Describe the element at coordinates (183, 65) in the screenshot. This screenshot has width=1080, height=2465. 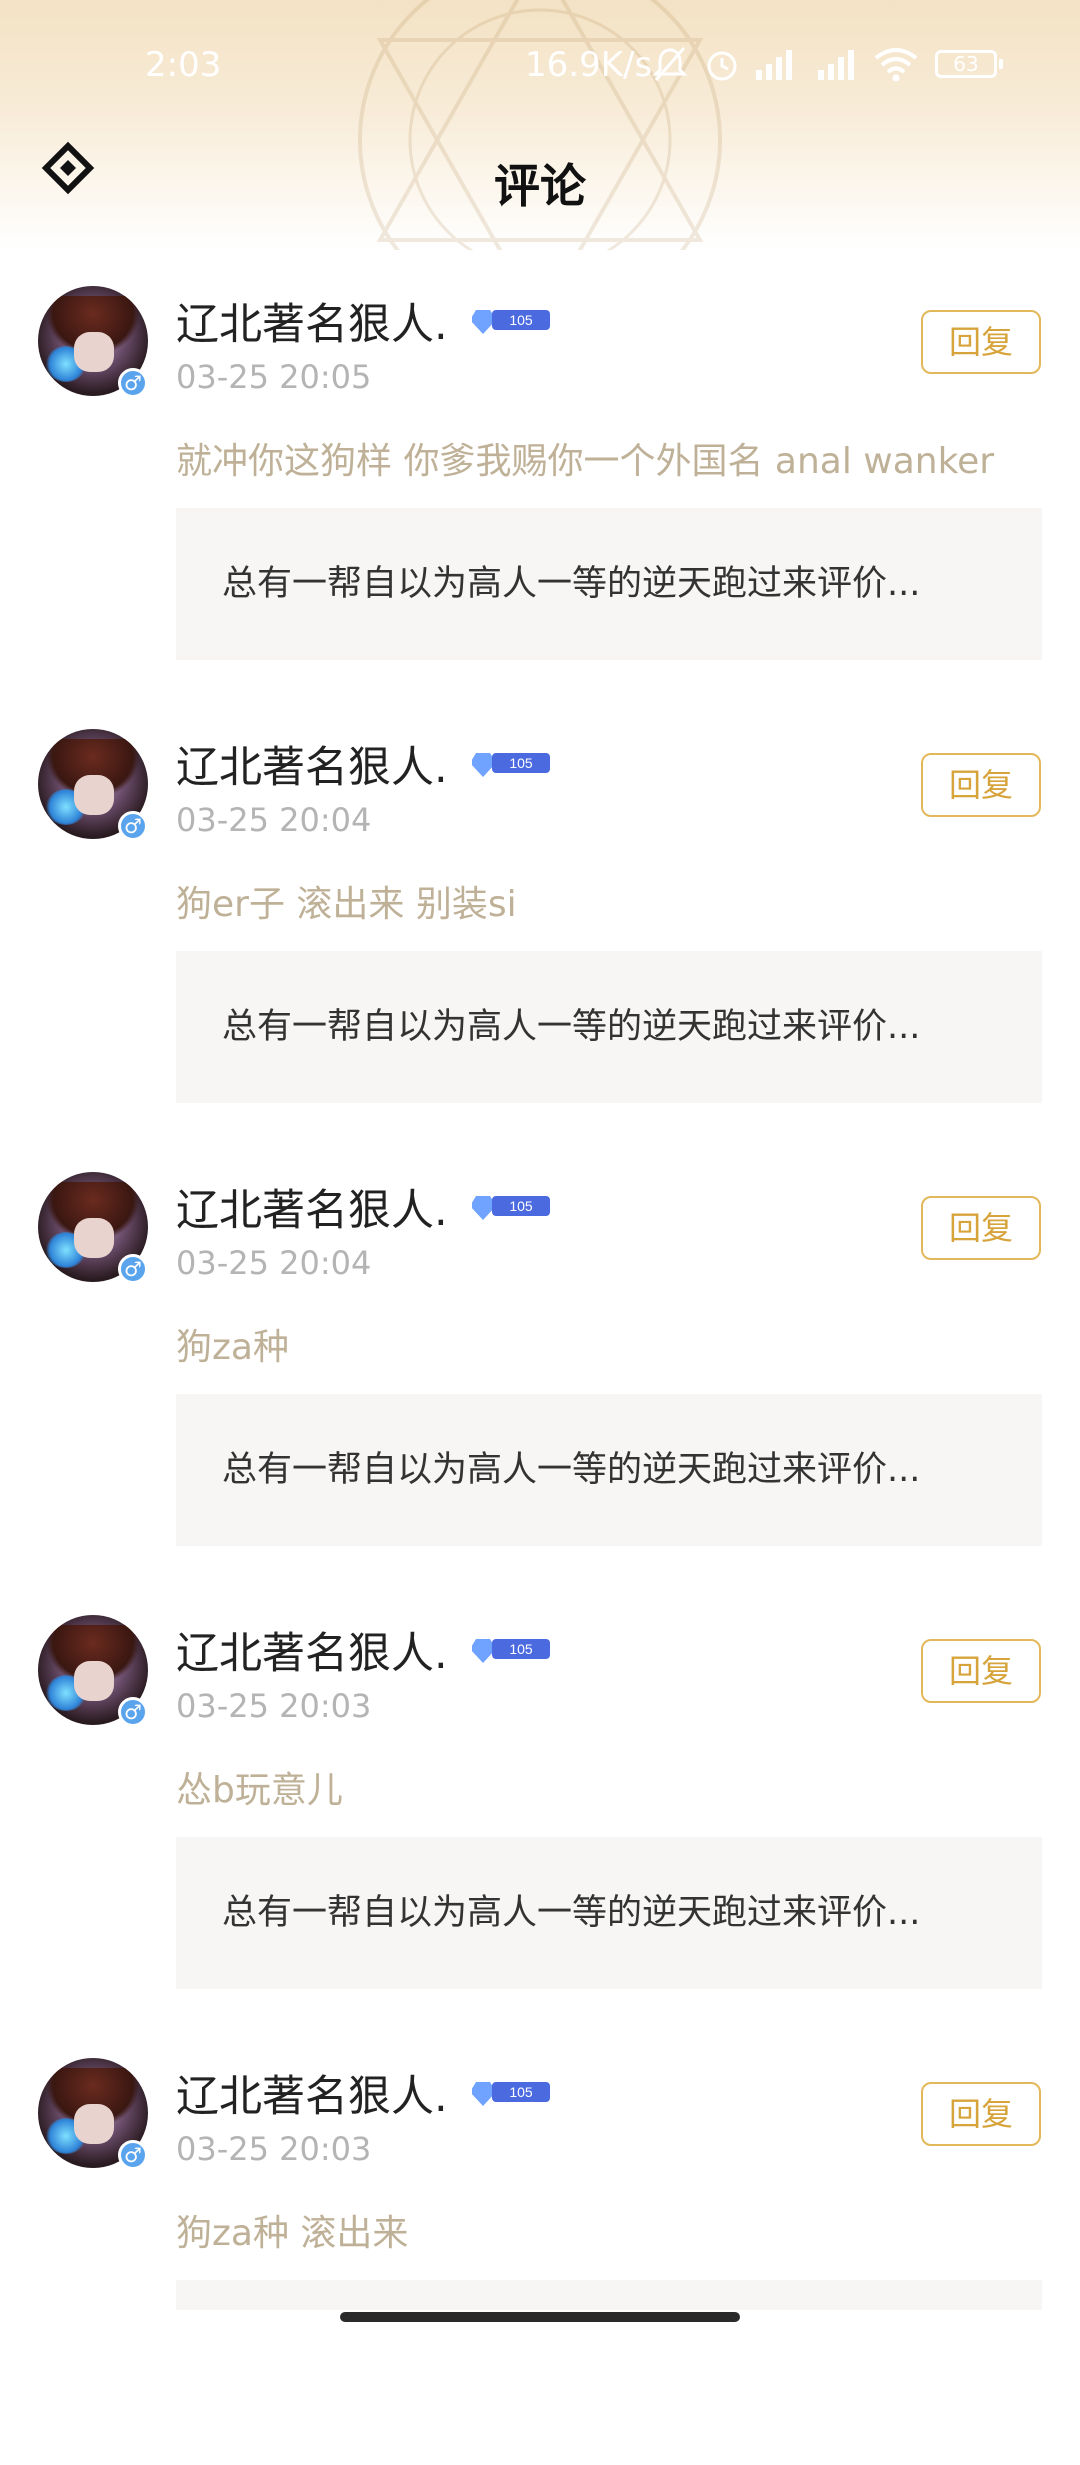
I see `status-time: 2:03` at that location.